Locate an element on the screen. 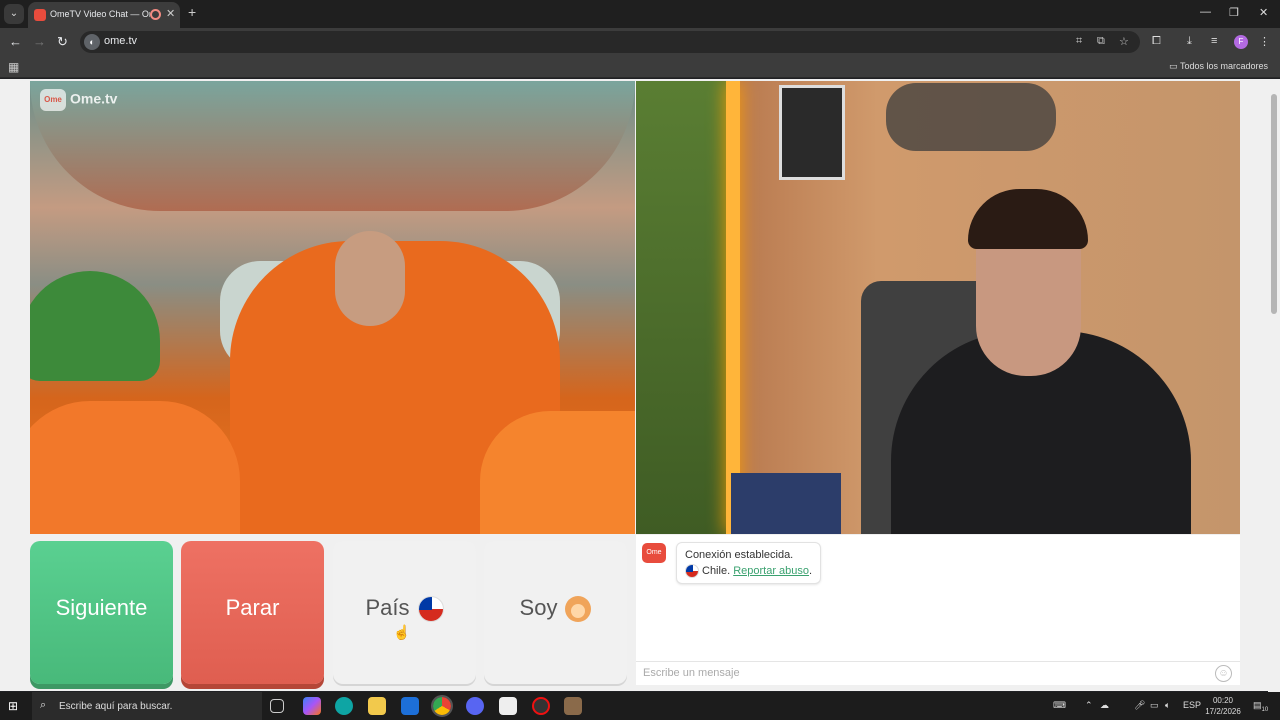 This screenshot has width=1280, height=720. network-icon: ▭ is located at coordinates (1154, 705).